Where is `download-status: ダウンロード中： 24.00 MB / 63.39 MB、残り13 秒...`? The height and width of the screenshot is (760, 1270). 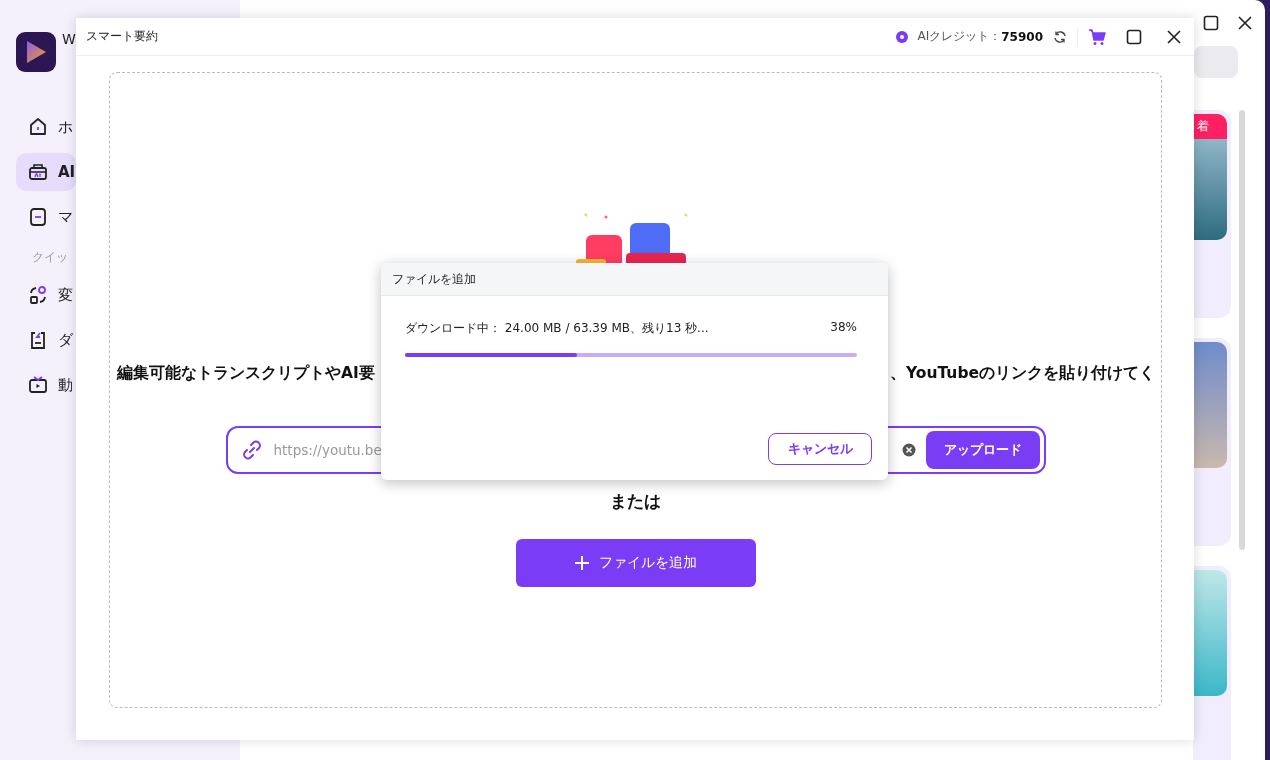
download-status: ダウンロード中： 24.00 MB / 63.39 MB、残り13 秒... is located at coordinates (557, 328).